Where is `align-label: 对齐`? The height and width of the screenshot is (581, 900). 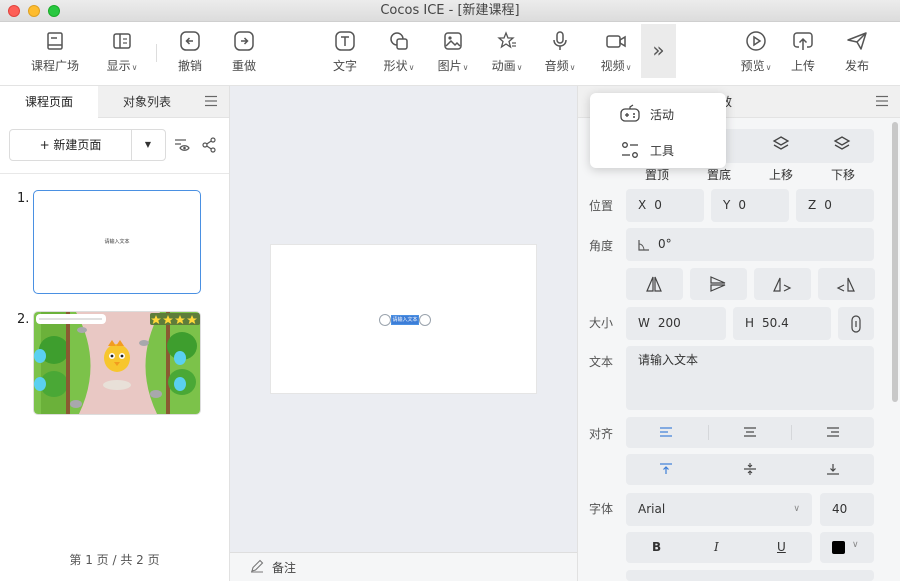
align-label: 对齐 is located at coordinates (601, 434).